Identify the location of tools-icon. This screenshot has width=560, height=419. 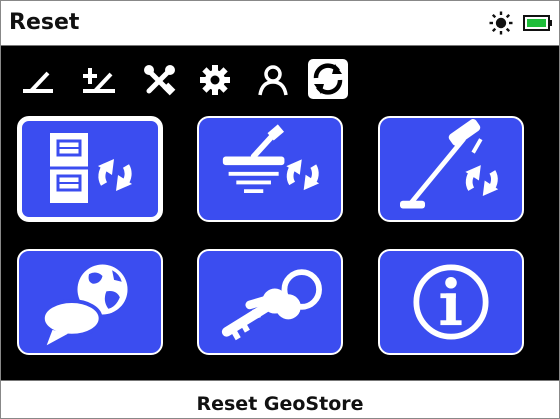
(160, 80).